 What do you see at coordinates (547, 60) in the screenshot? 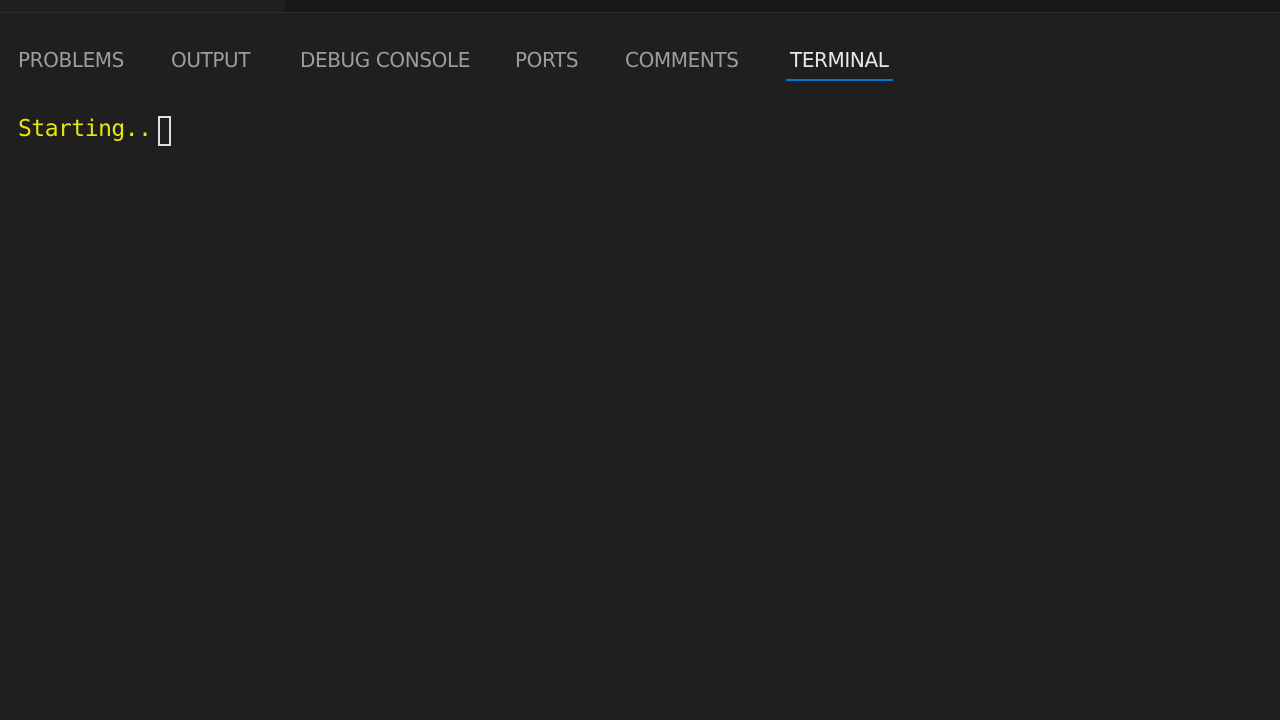
I see `tab-ports: PORTS` at bounding box center [547, 60].